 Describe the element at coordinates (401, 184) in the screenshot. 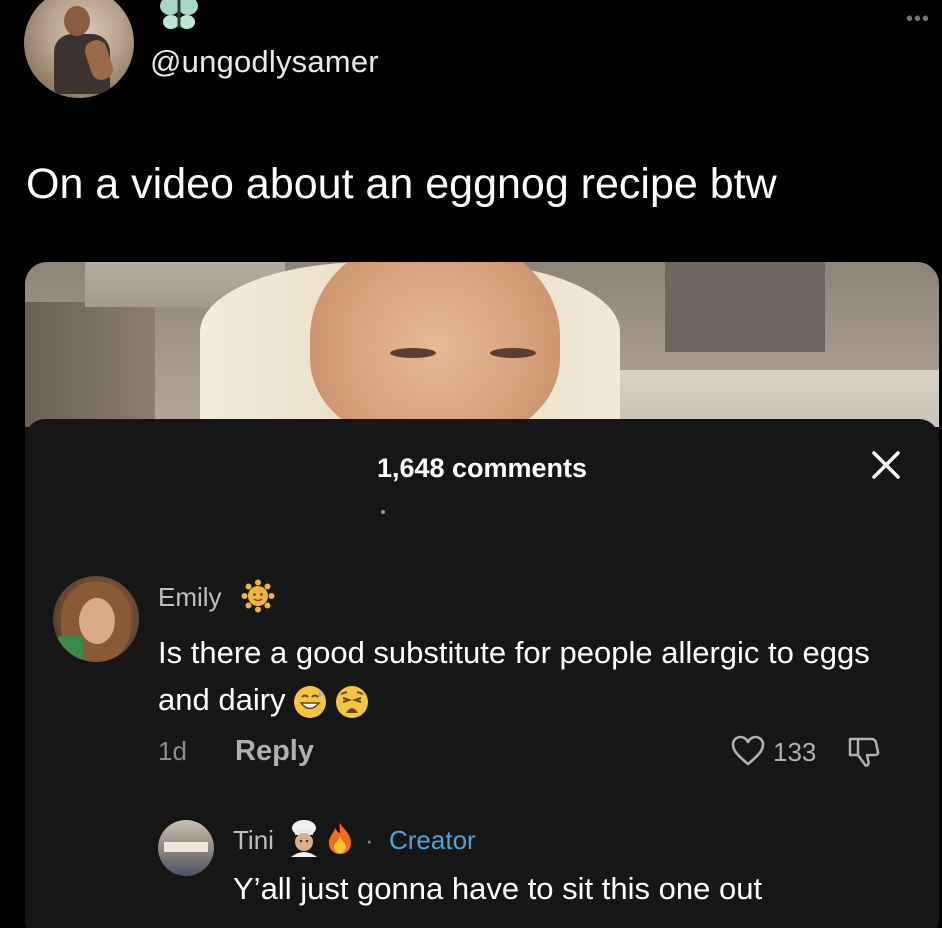

I see `tweet-text: On a video about an eggnog recipe btw` at that location.